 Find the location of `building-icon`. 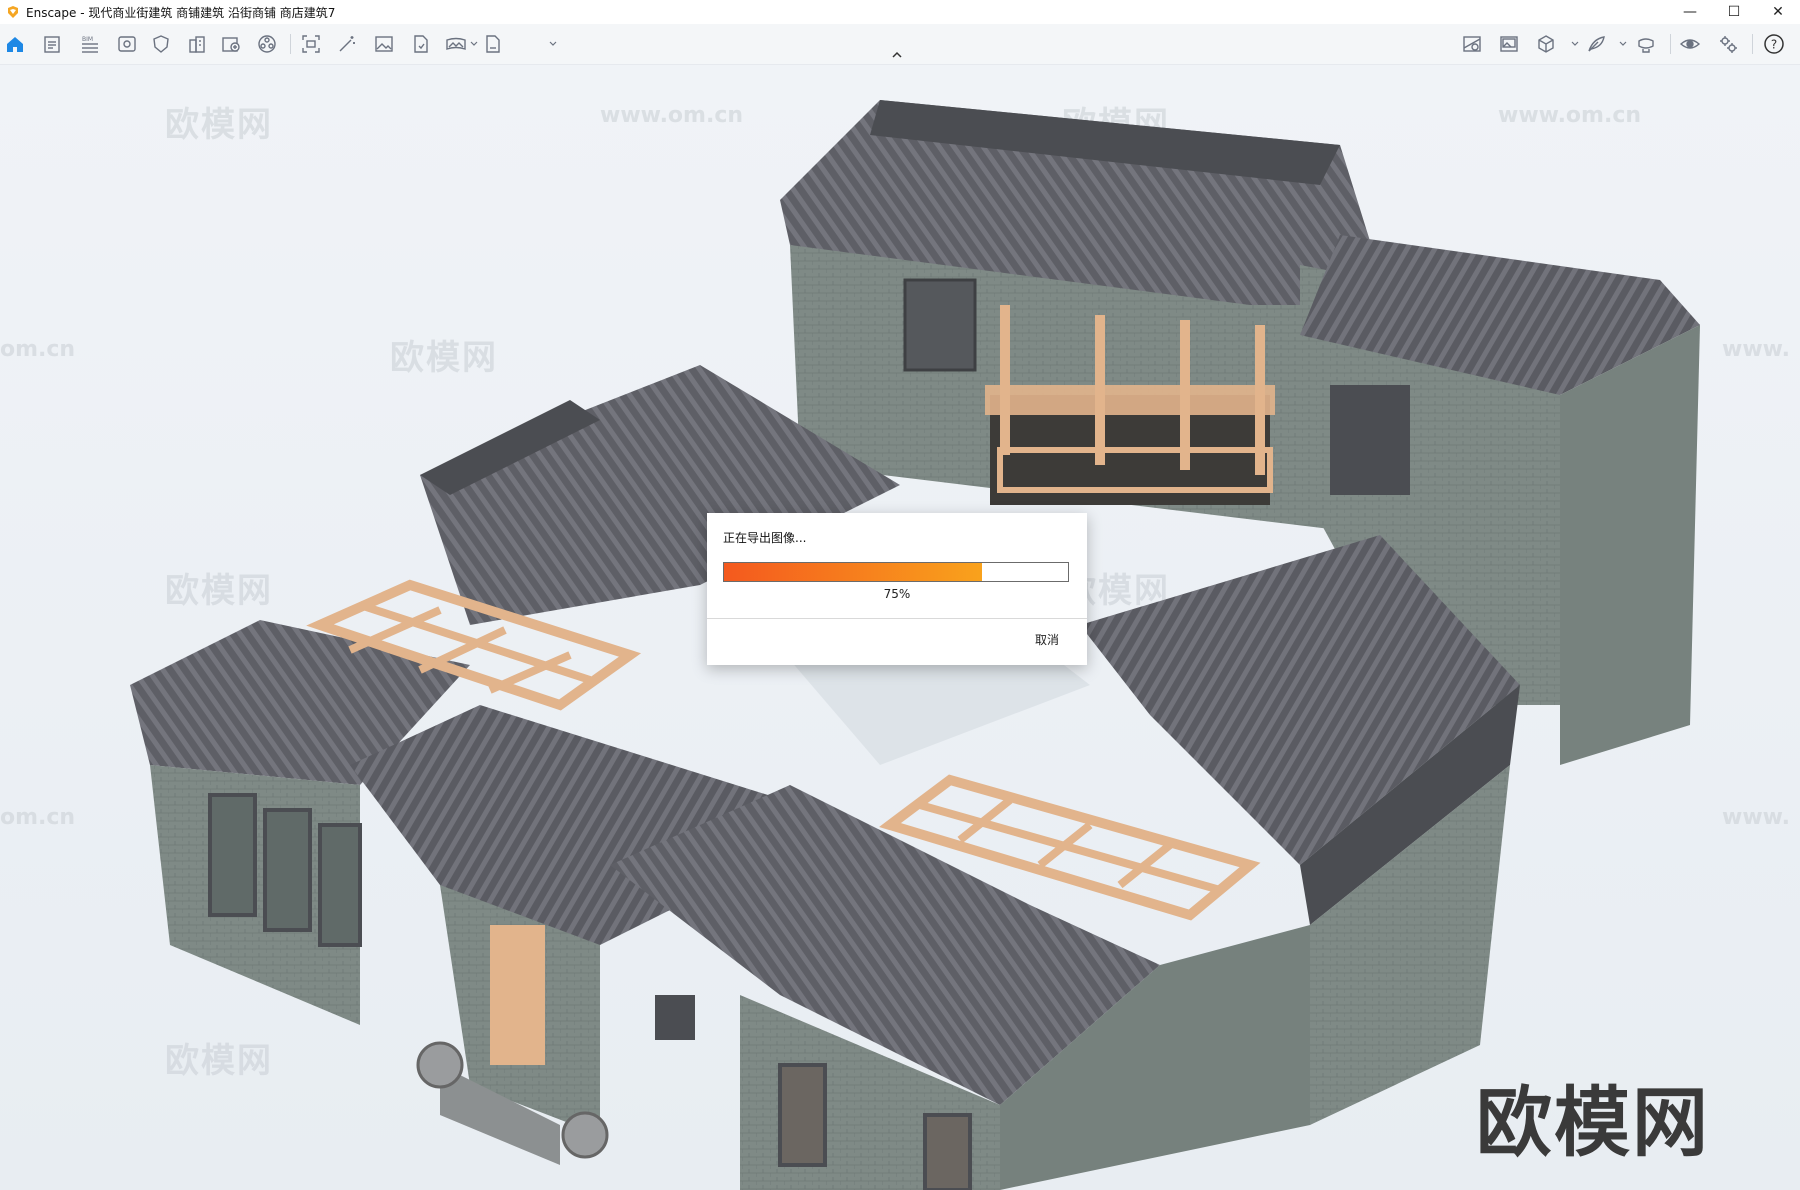

building-icon is located at coordinates (197, 44).